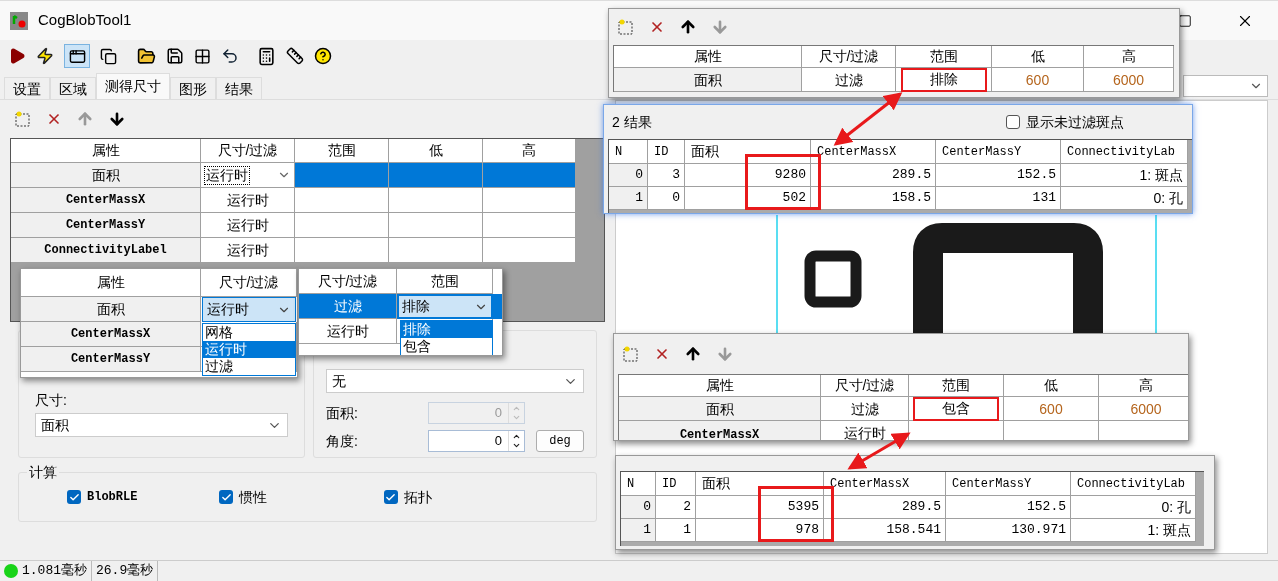  I want to click on table-cell: 130.971, so click(1008, 530).